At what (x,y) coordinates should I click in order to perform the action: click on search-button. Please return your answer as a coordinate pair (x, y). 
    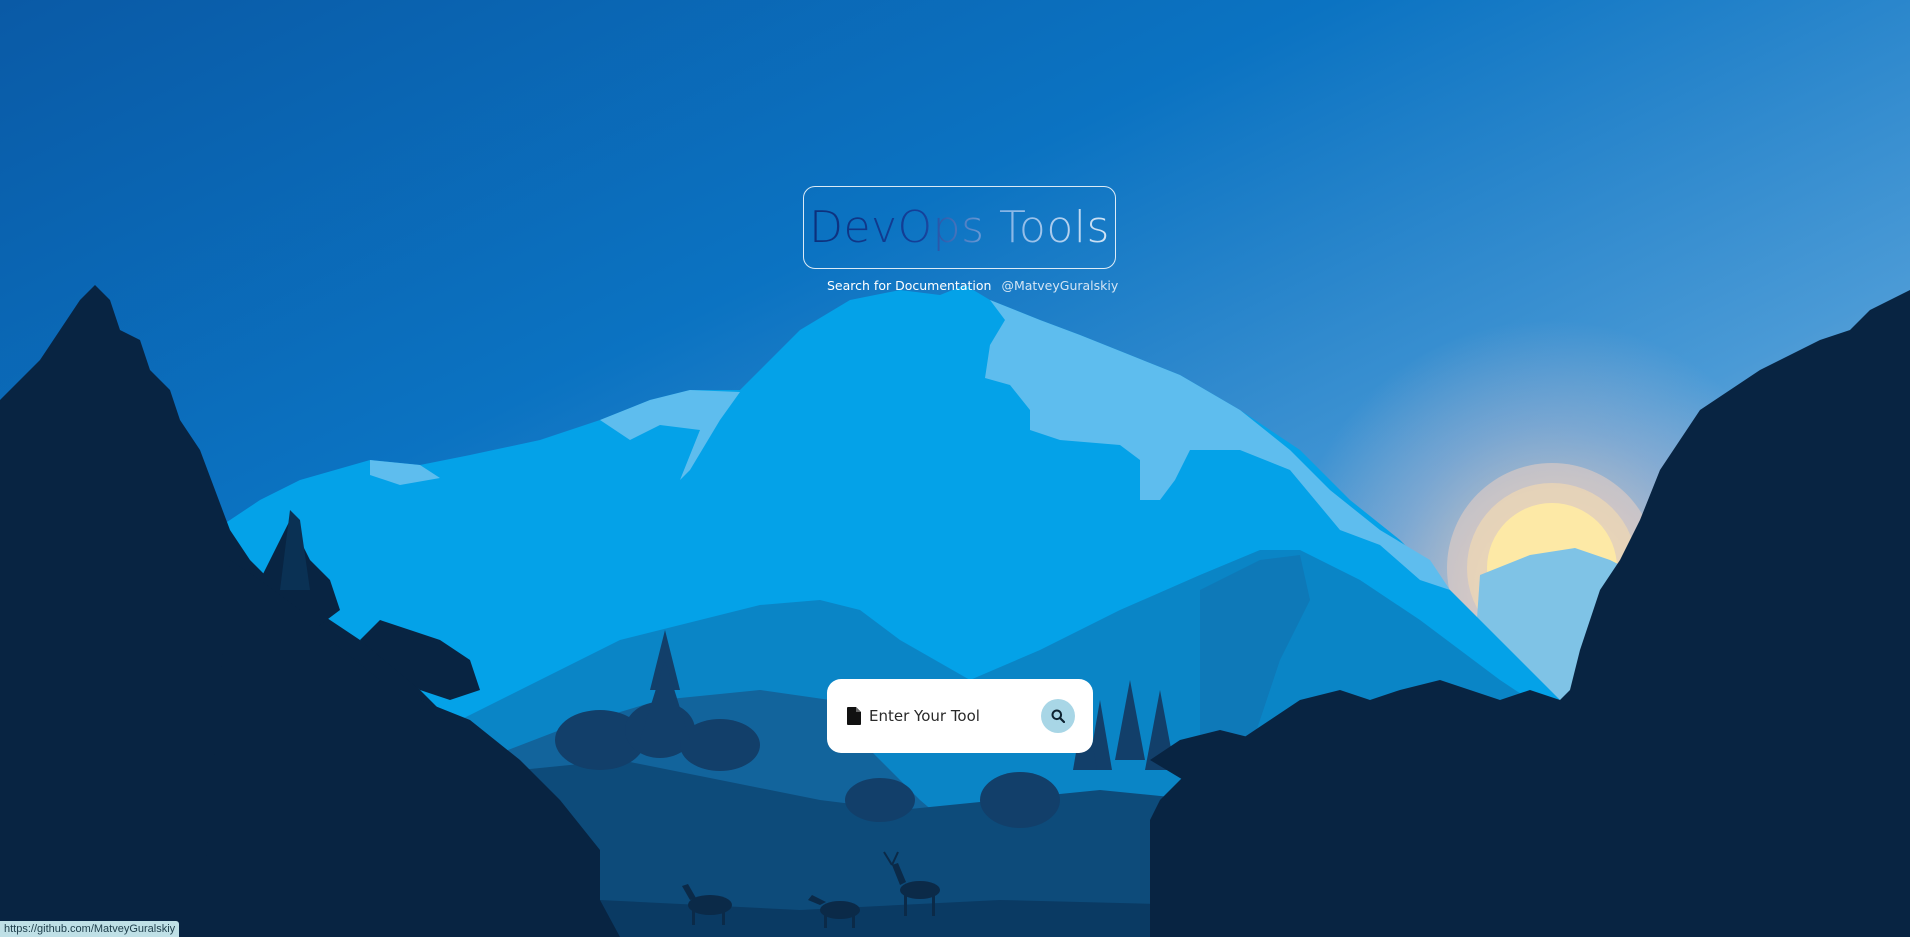
    Looking at the image, I should click on (1058, 716).